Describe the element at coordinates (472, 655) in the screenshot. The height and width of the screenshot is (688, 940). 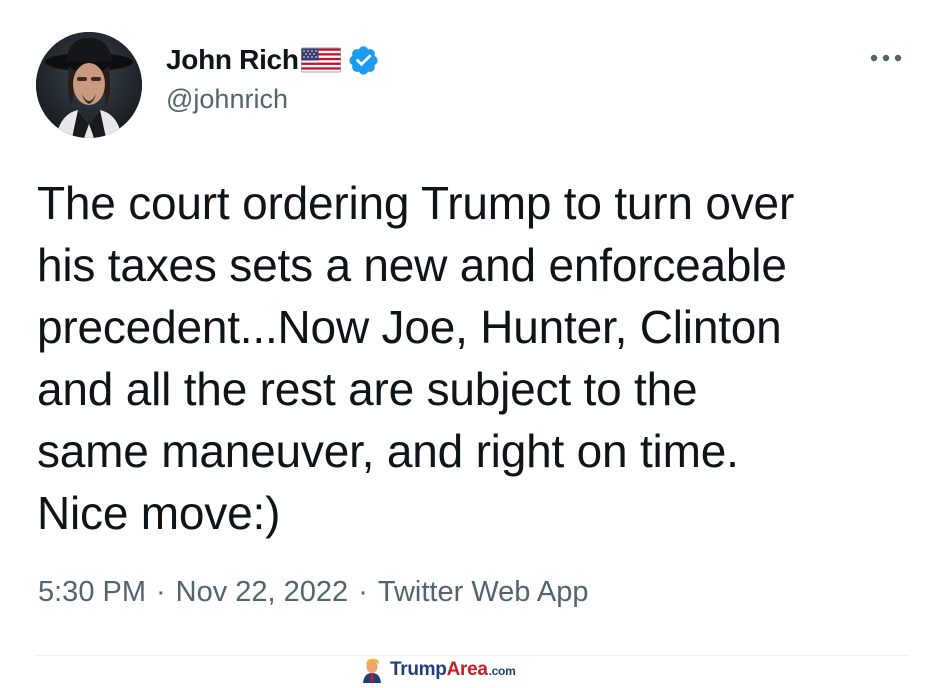
I see `divider` at that location.